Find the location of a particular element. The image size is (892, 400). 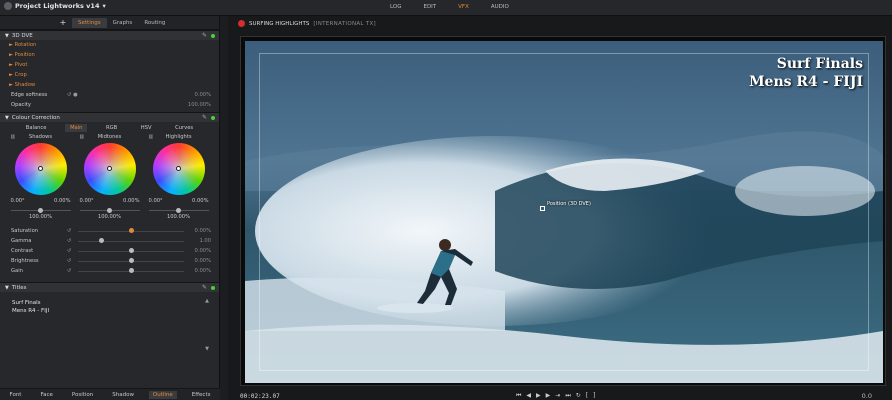

tab-outline: Outline is located at coordinates (162, 394).